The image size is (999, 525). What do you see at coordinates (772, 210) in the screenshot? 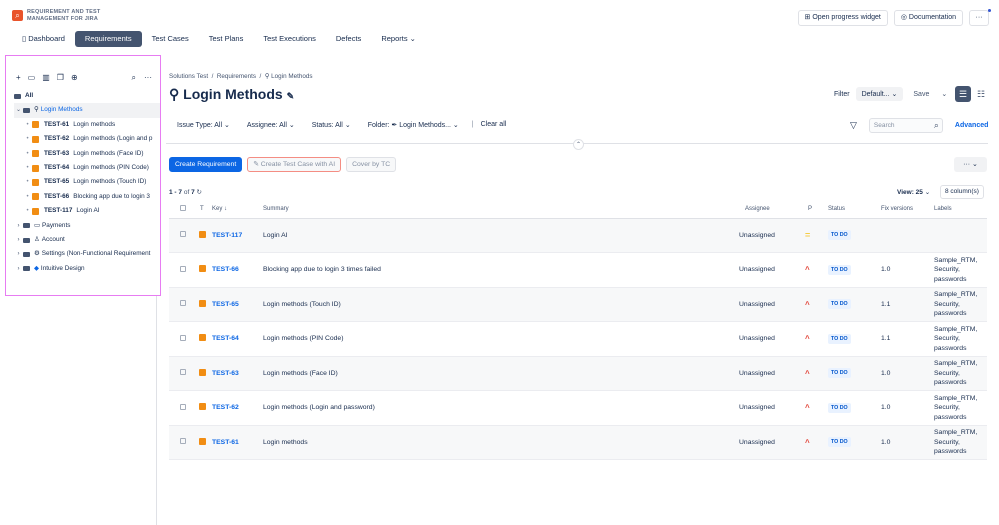
I see `col-assignee: Assignee` at bounding box center [772, 210].